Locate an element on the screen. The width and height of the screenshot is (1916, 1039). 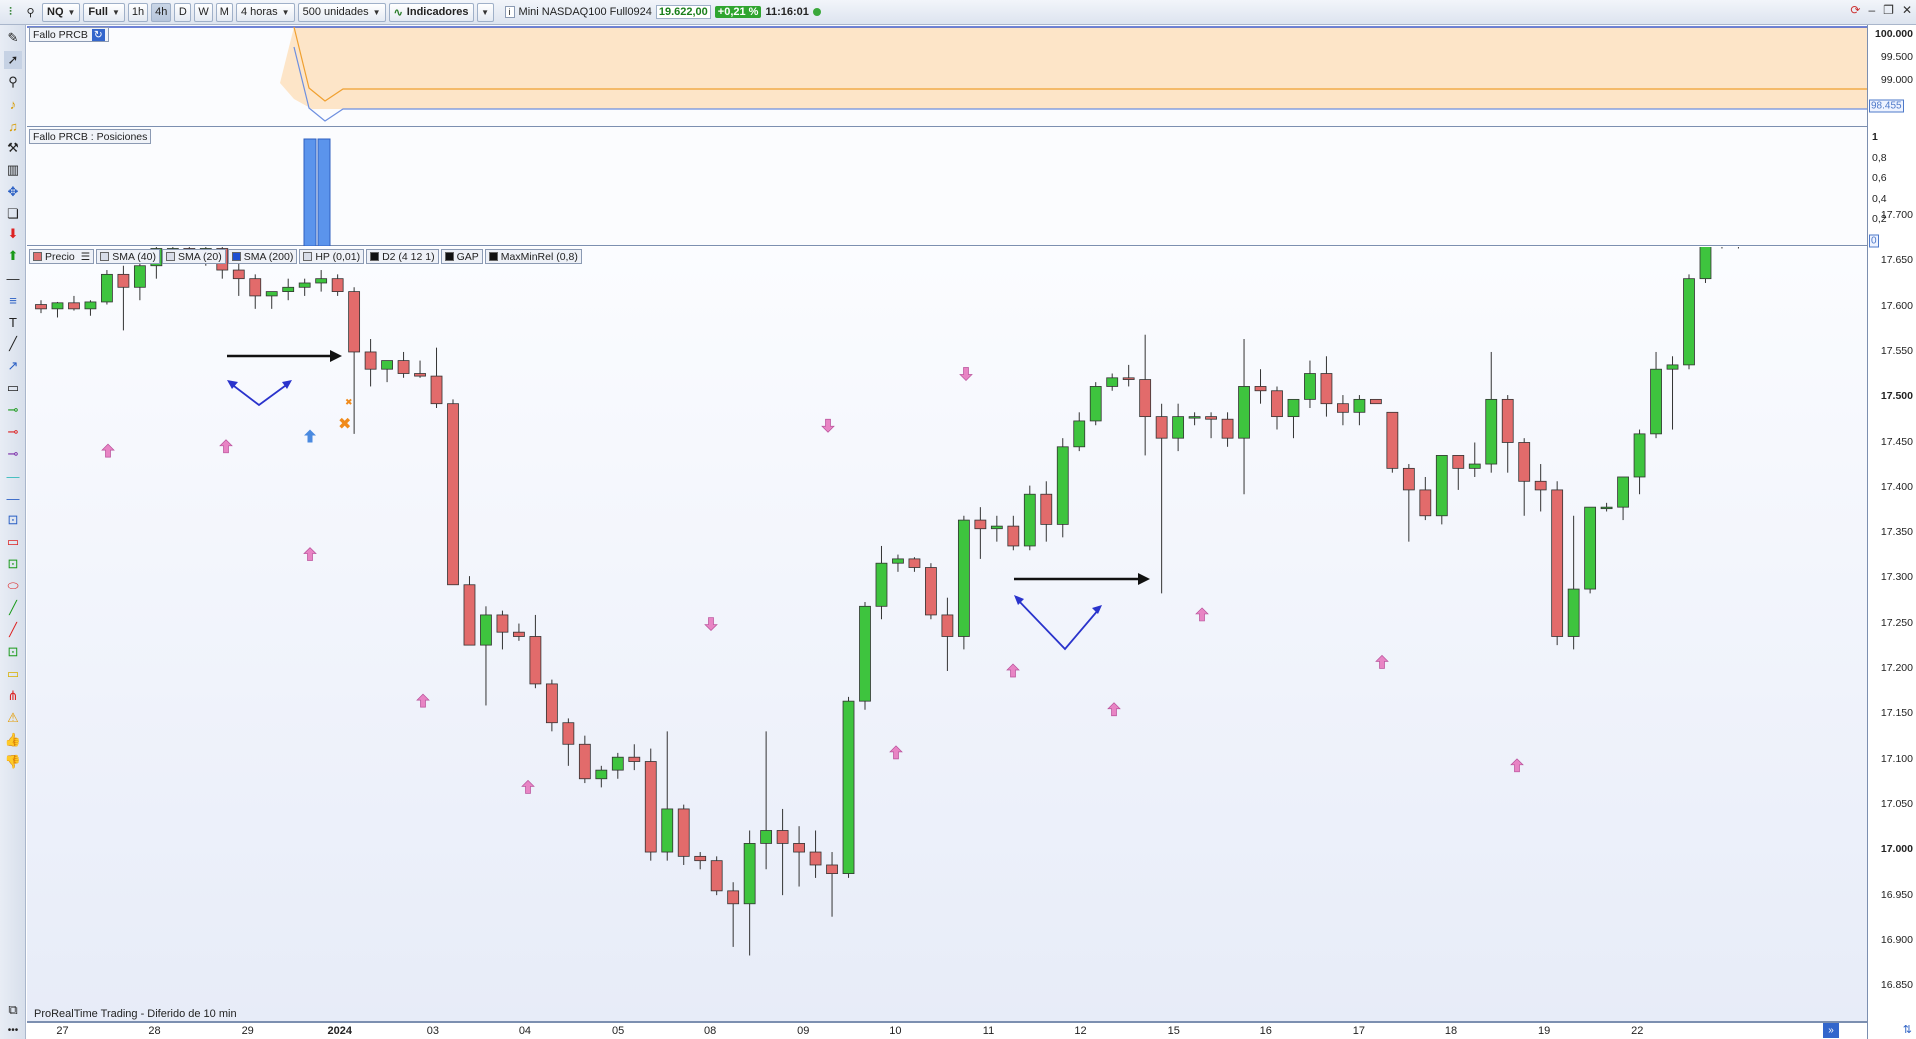
trash-icon: ▥ is located at coordinates (13, 170).